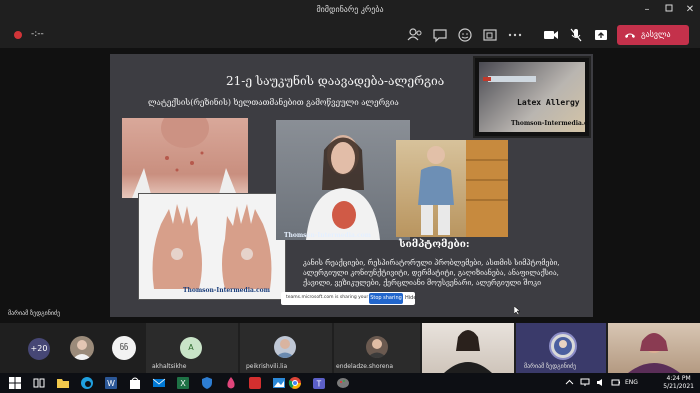 The height and width of the screenshot is (393, 700). I want to click on watermark-1: Thomson-Intermedia.com, so click(551, 123).